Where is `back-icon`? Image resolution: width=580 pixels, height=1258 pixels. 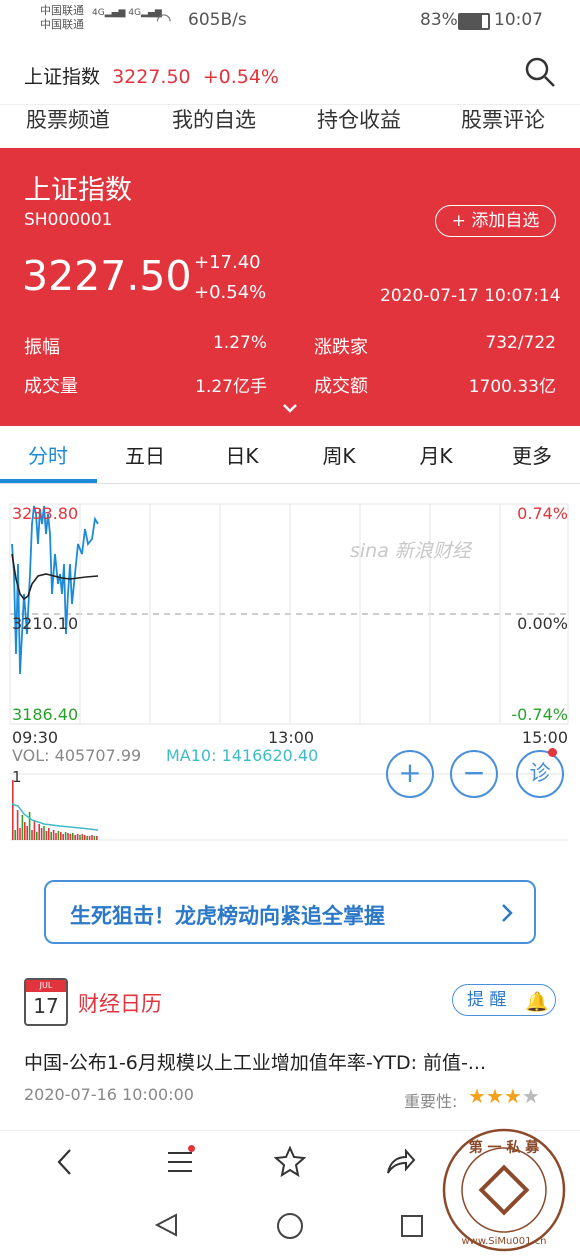 back-icon is located at coordinates (65, 1164).